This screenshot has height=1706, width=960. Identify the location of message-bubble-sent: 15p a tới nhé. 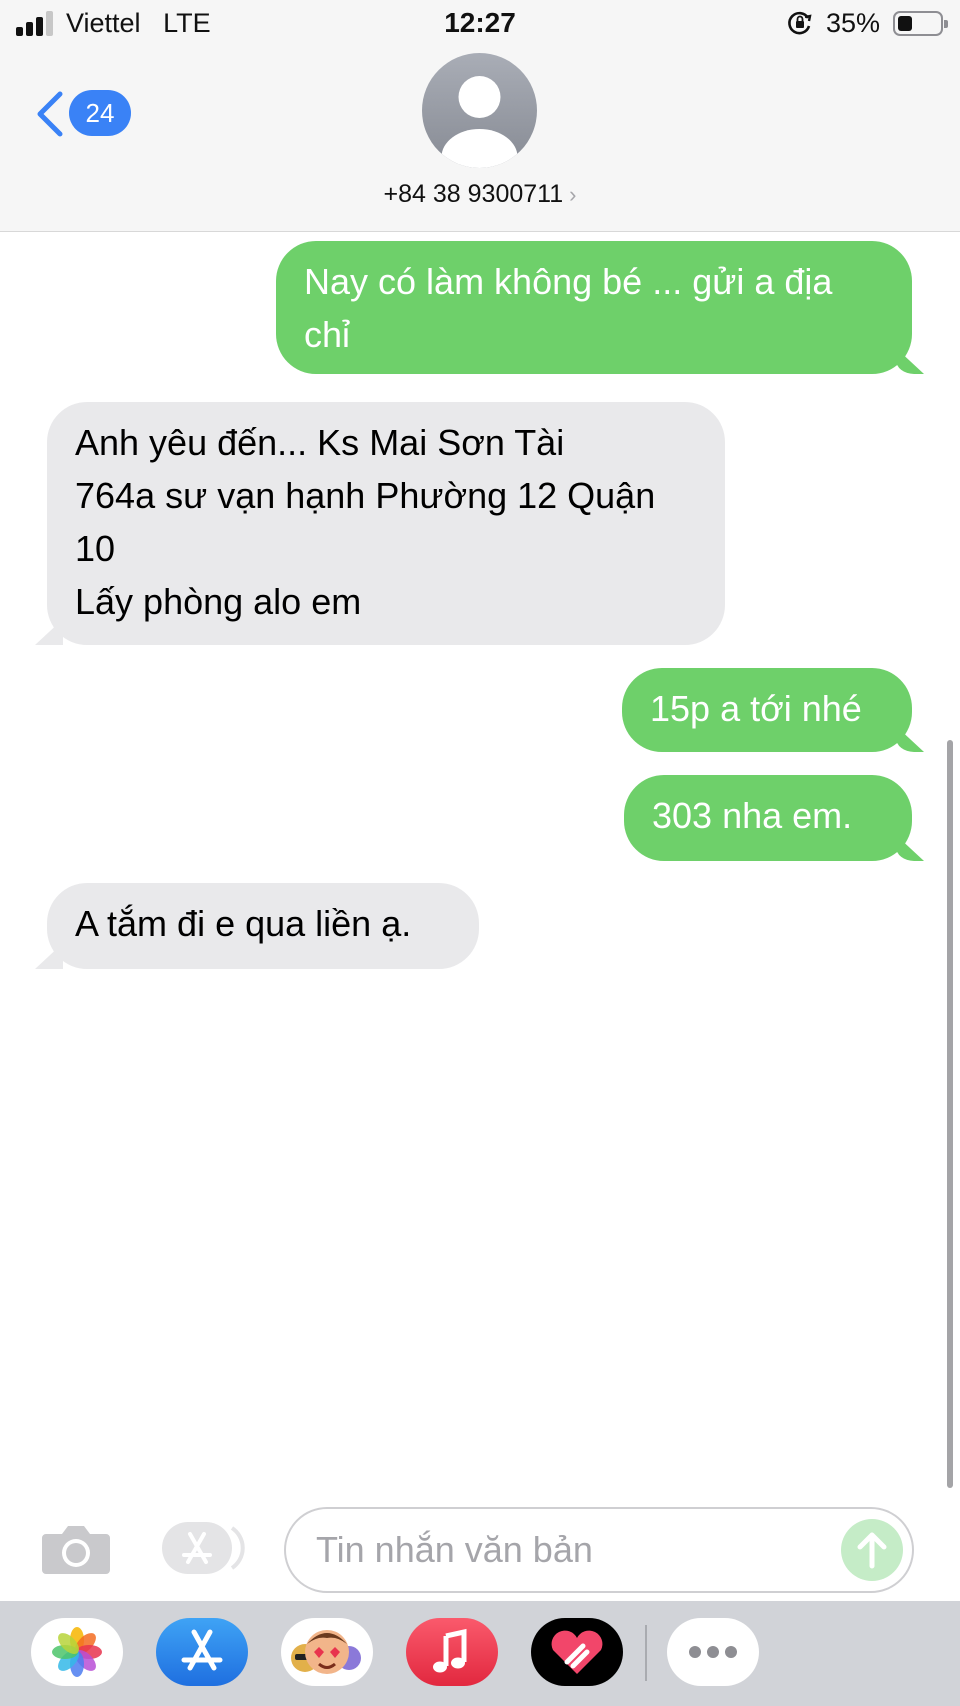
(767, 710).